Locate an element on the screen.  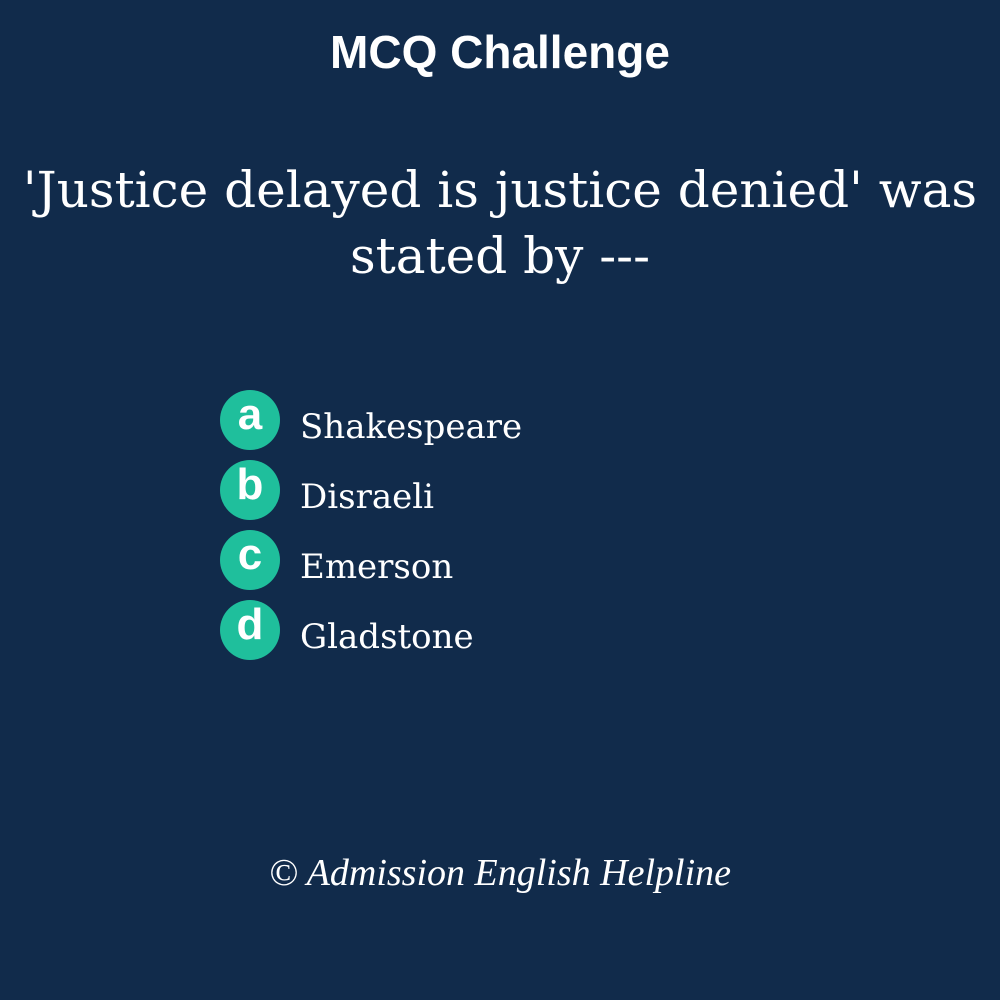
option-a: a Shakespeare is located at coordinates (520, 420).